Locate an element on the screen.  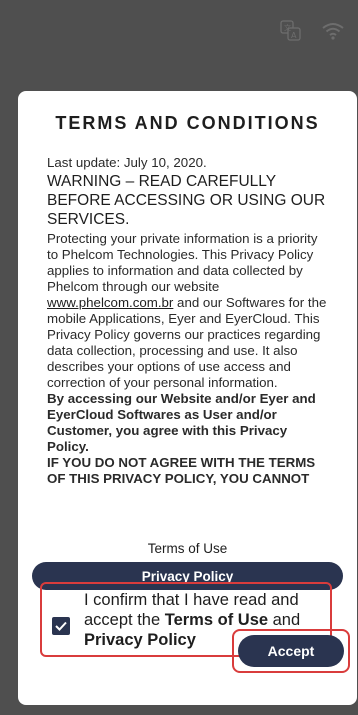
accept-button: Accept is located at coordinates (291, 651).